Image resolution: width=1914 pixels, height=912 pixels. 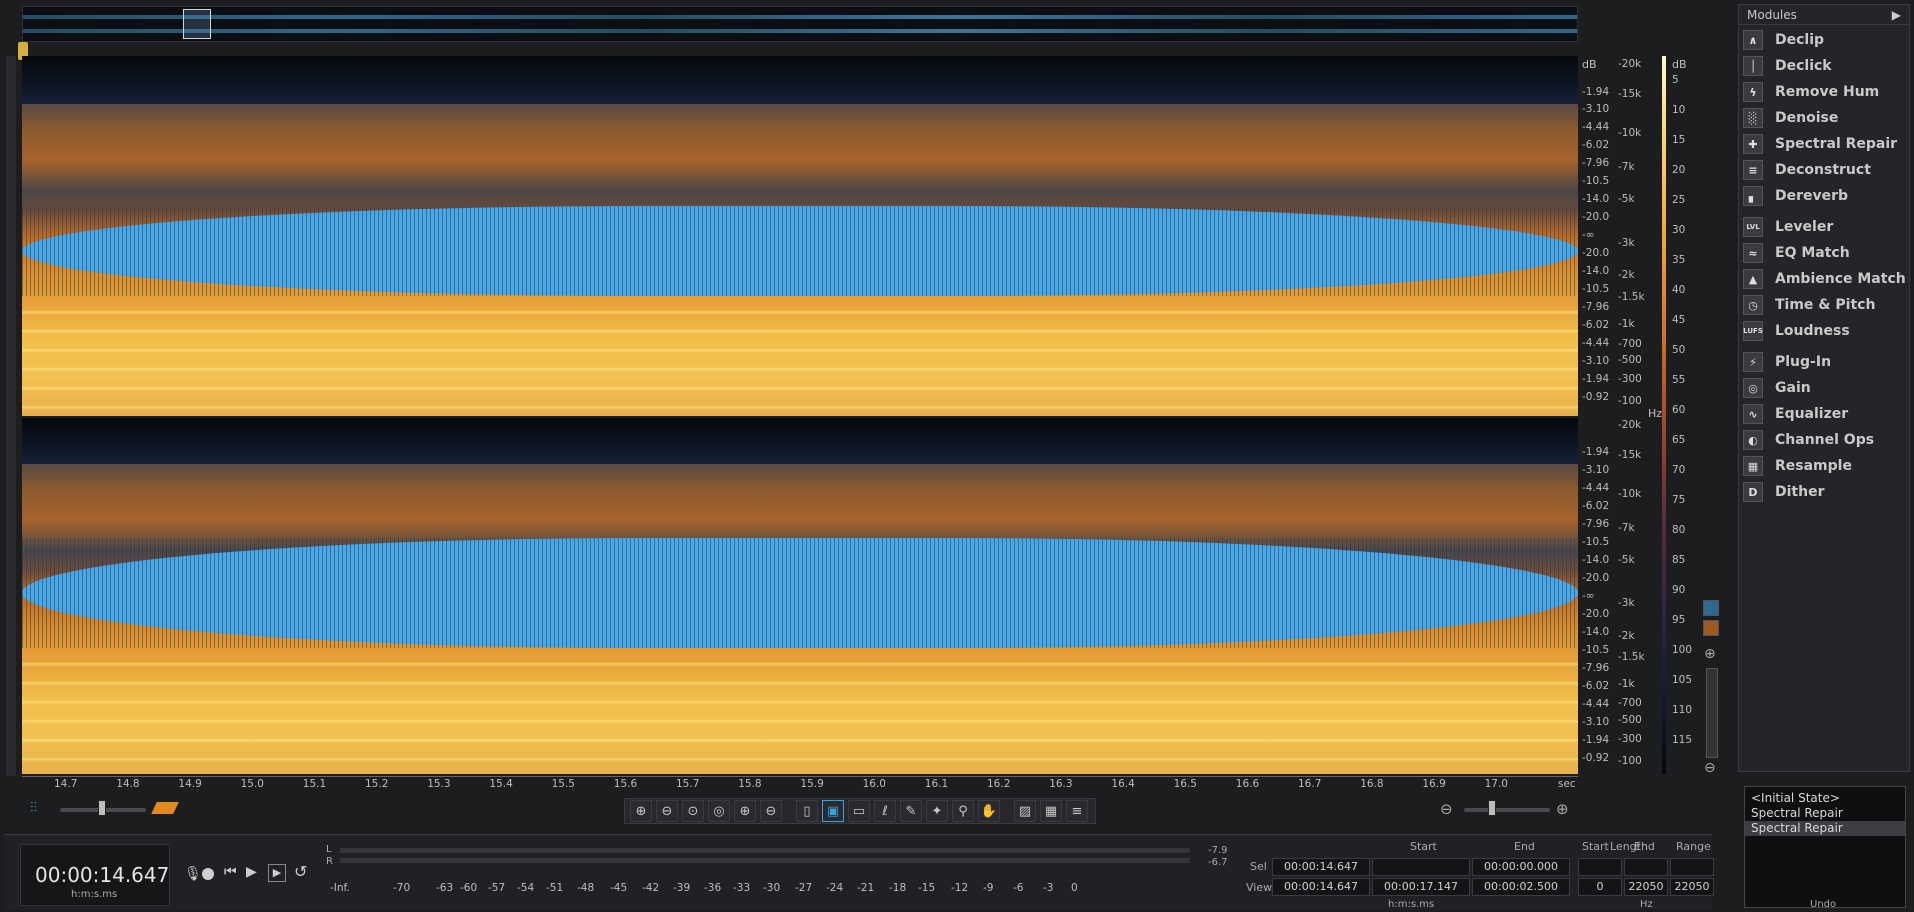 What do you see at coordinates (641, 811) in the screenshot?
I see `zoom-in-time-icon: ⊕` at bounding box center [641, 811].